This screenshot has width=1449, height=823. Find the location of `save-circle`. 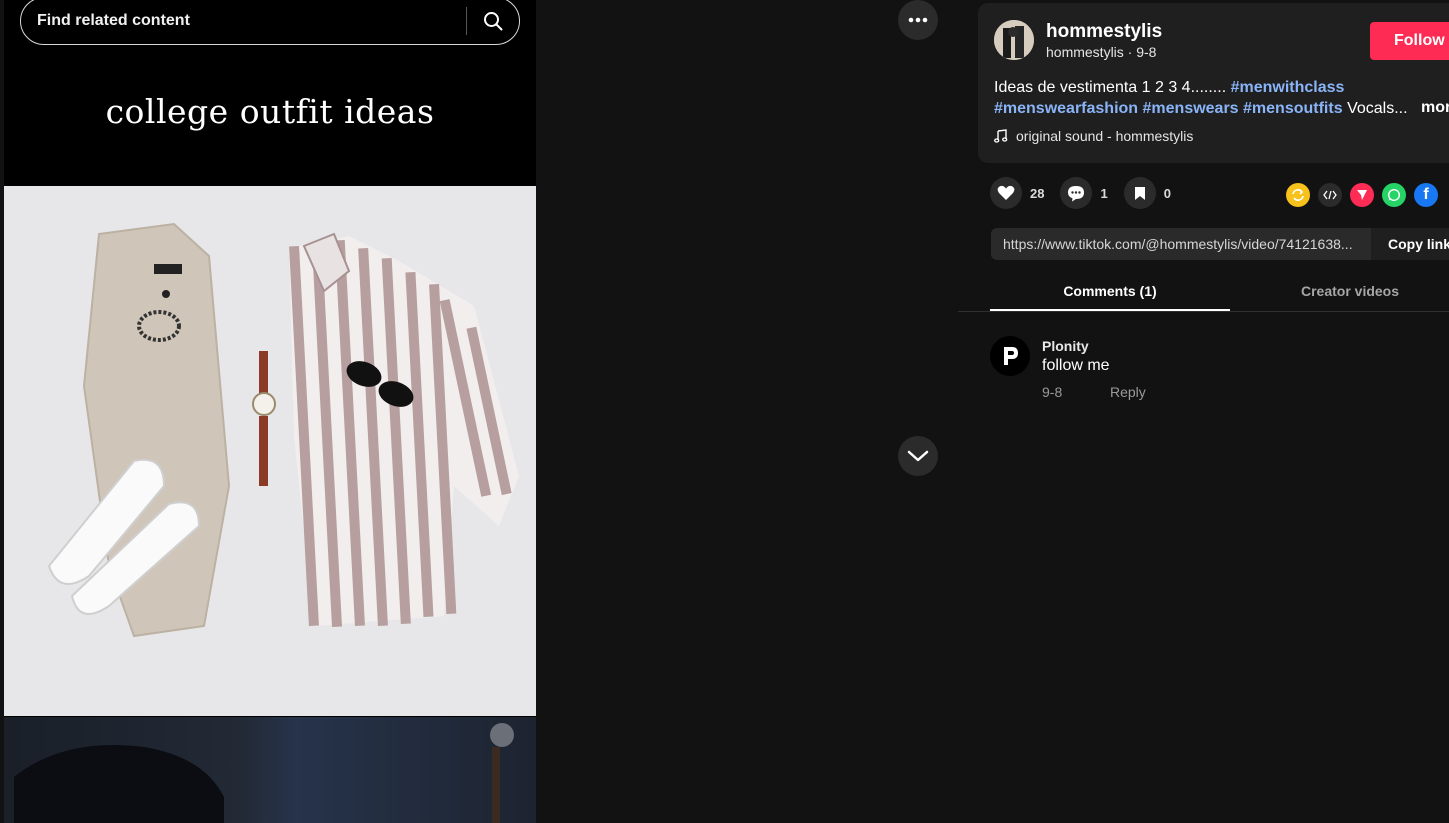

save-circle is located at coordinates (1139, 193).